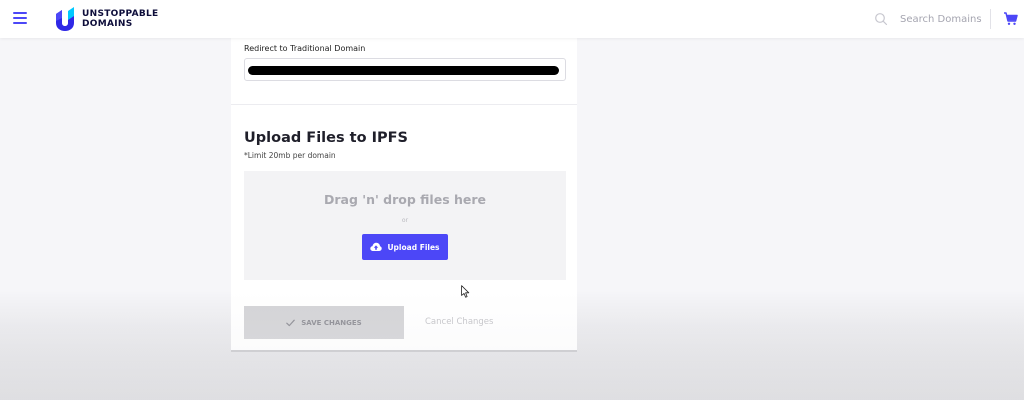  What do you see at coordinates (107, 24) in the screenshot?
I see `brand-name-line2: DOMAINS` at bounding box center [107, 24].